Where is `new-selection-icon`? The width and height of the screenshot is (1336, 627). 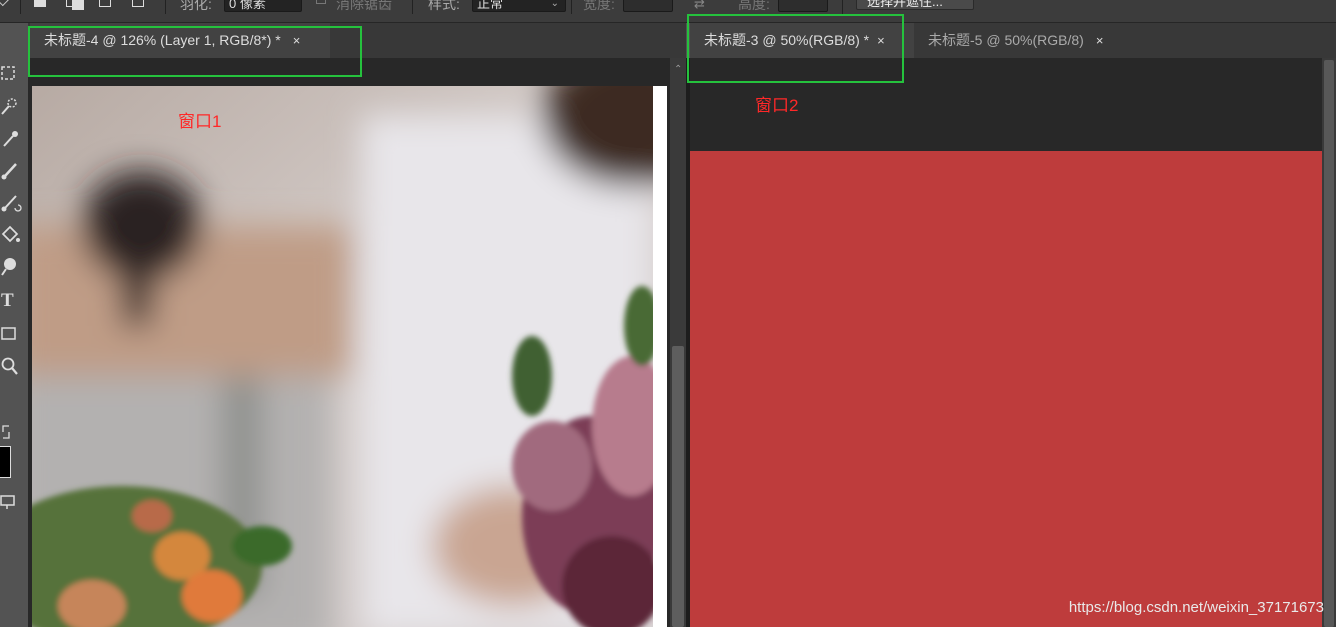 new-selection-icon is located at coordinates (40, 3).